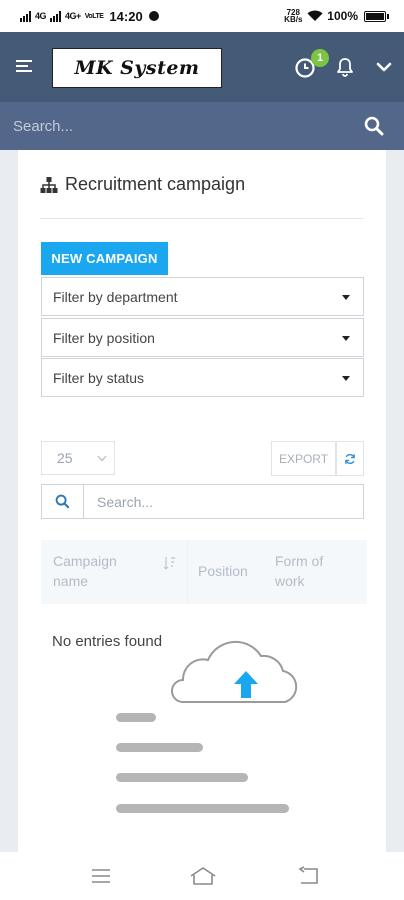 The height and width of the screenshot is (900, 404). I want to click on refresh-button, so click(350, 458).